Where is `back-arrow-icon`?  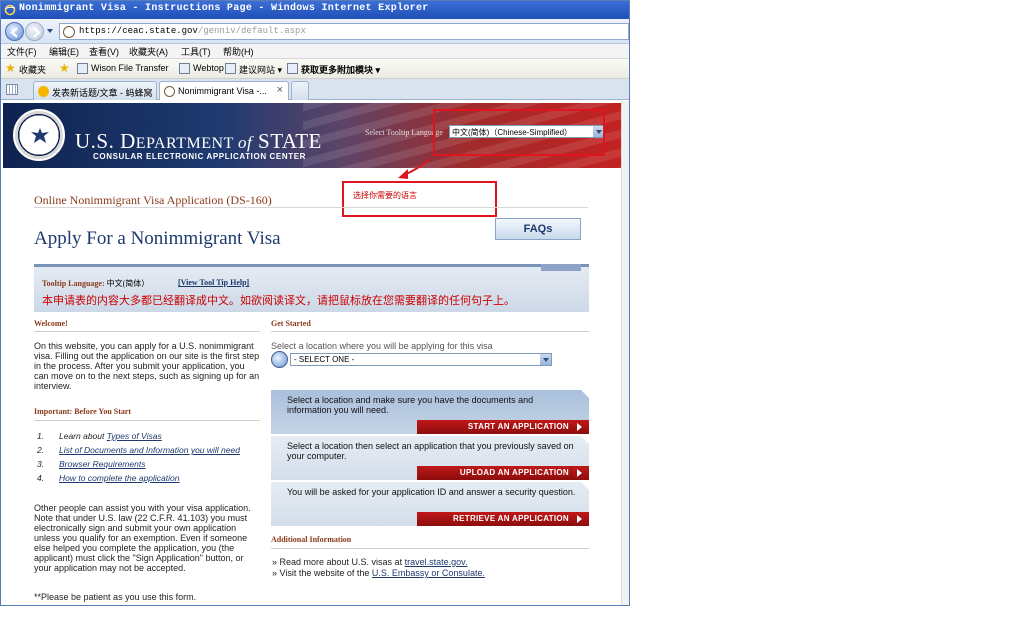 back-arrow-icon is located at coordinates (14, 32).